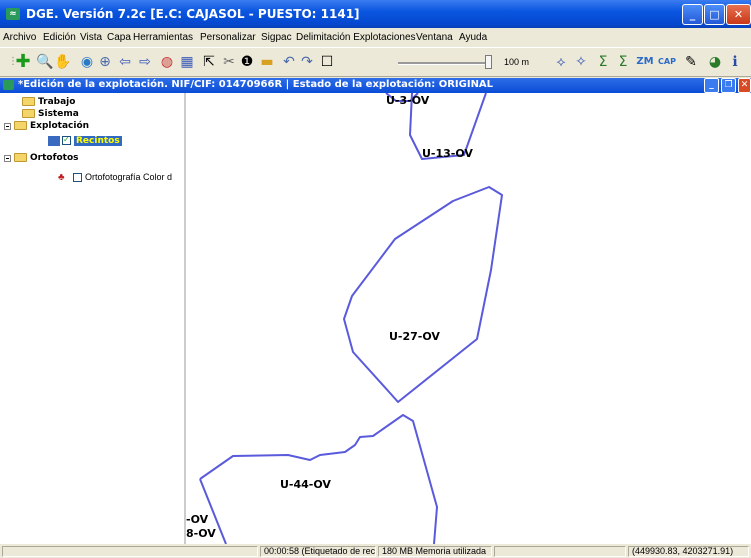 The image size is (751, 558). Describe the element at coordinates (54, 140) in the screenshot. I see `layer-color-icon` at that location.